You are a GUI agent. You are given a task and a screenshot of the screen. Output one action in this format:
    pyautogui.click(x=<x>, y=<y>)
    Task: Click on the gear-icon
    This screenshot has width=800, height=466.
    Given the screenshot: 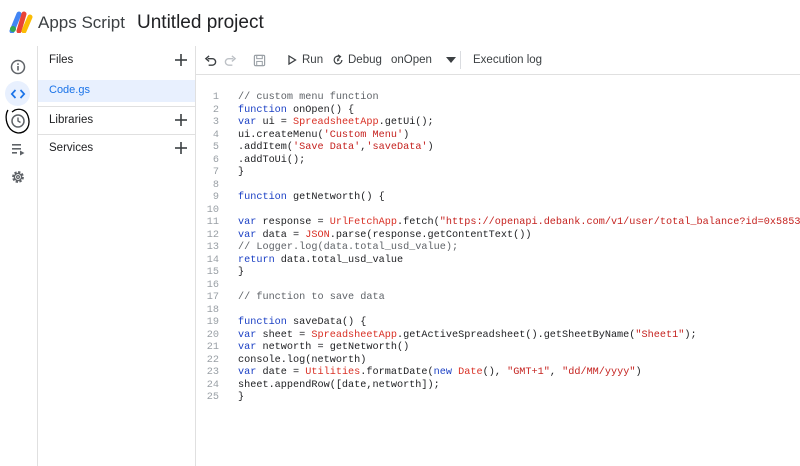 What is the action you would take?
    pyautogui.click(x=17, y=176)
    